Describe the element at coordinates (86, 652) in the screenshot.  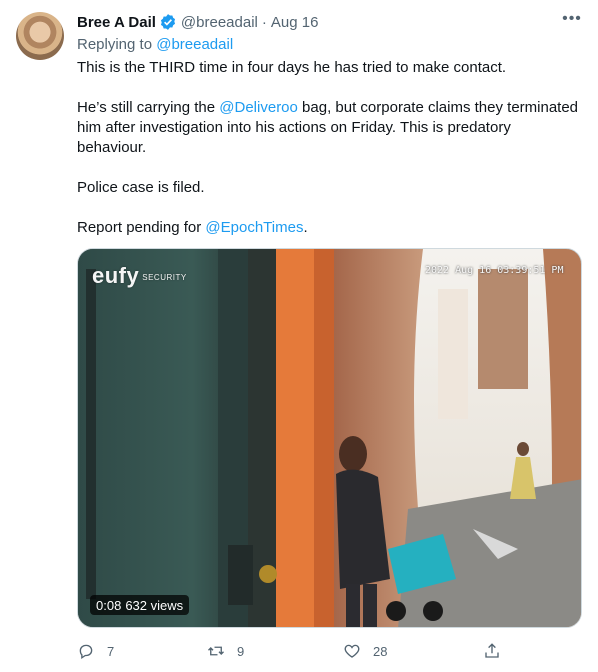
I see `reply-icon` at that location.